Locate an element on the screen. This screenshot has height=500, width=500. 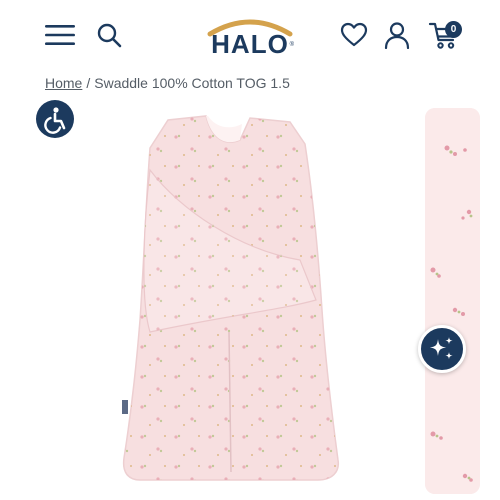
heart-icon is located at coordinates (354, 35).